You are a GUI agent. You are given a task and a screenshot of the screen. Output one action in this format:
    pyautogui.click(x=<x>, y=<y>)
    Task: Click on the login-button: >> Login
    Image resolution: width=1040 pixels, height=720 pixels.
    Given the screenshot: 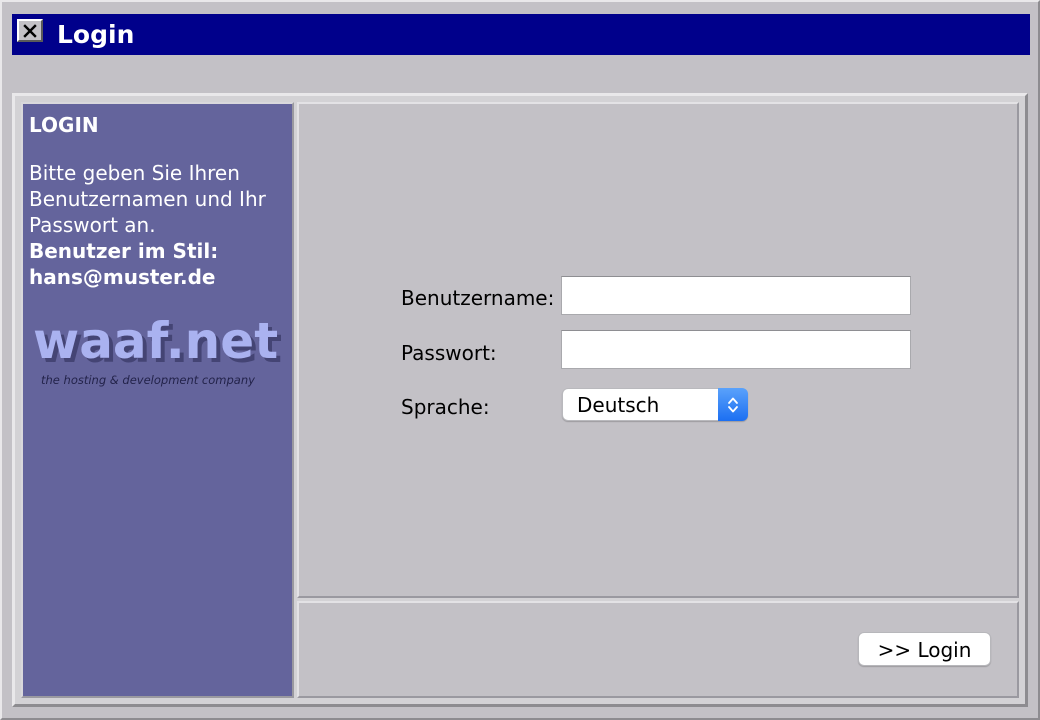 What is the action you would take?
    pyautogui.click(x=924, y=649)
    